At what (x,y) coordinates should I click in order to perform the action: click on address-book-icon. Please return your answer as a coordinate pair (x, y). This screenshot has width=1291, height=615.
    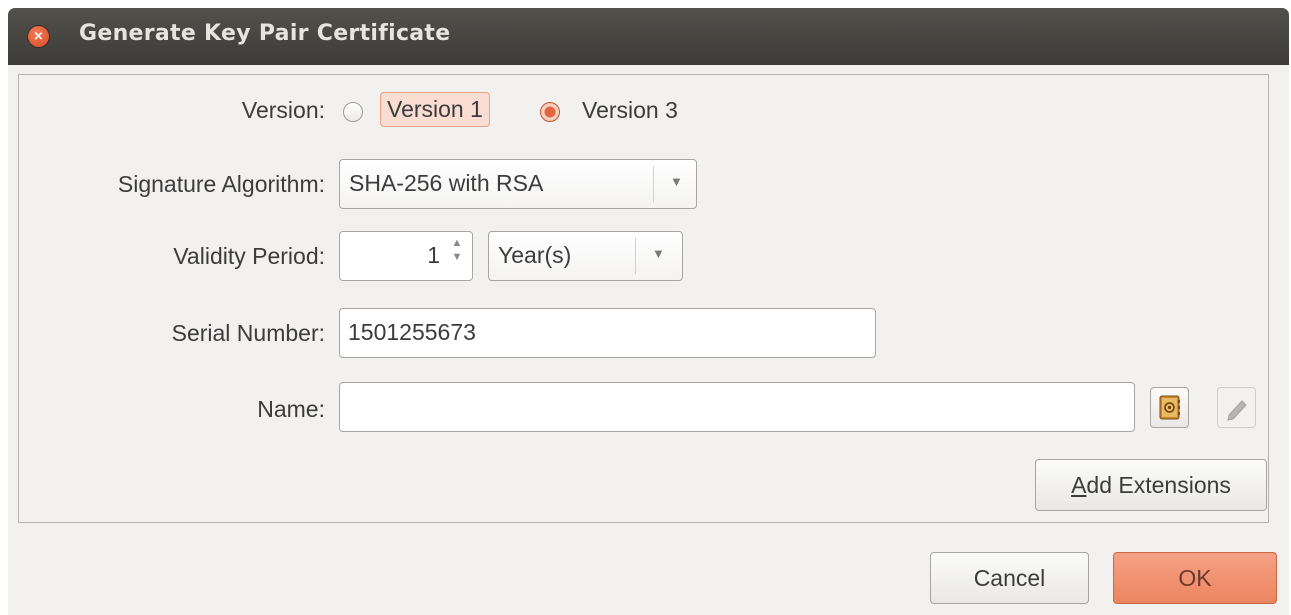
    Looking at the image, I should click on (1169, 407).